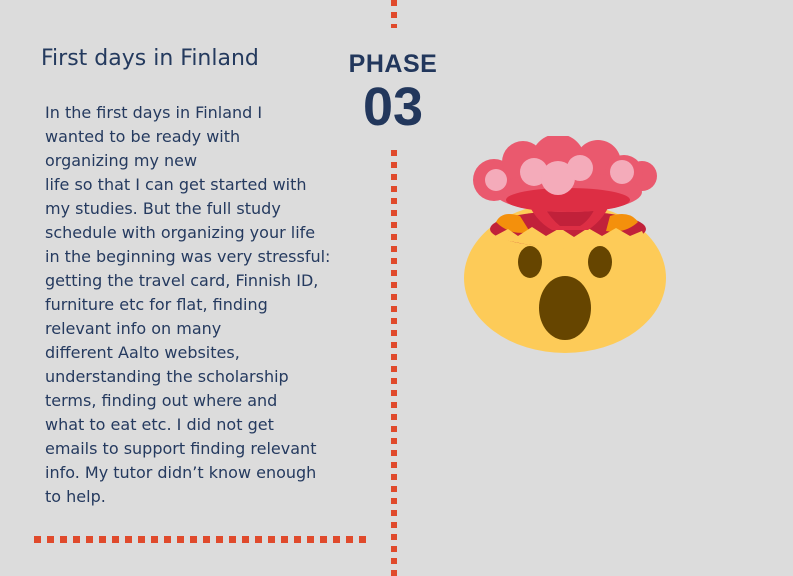  Describe the element at coordinates (394, 363) in the screenshot. I see `vertical-divider-bottom` at that location.